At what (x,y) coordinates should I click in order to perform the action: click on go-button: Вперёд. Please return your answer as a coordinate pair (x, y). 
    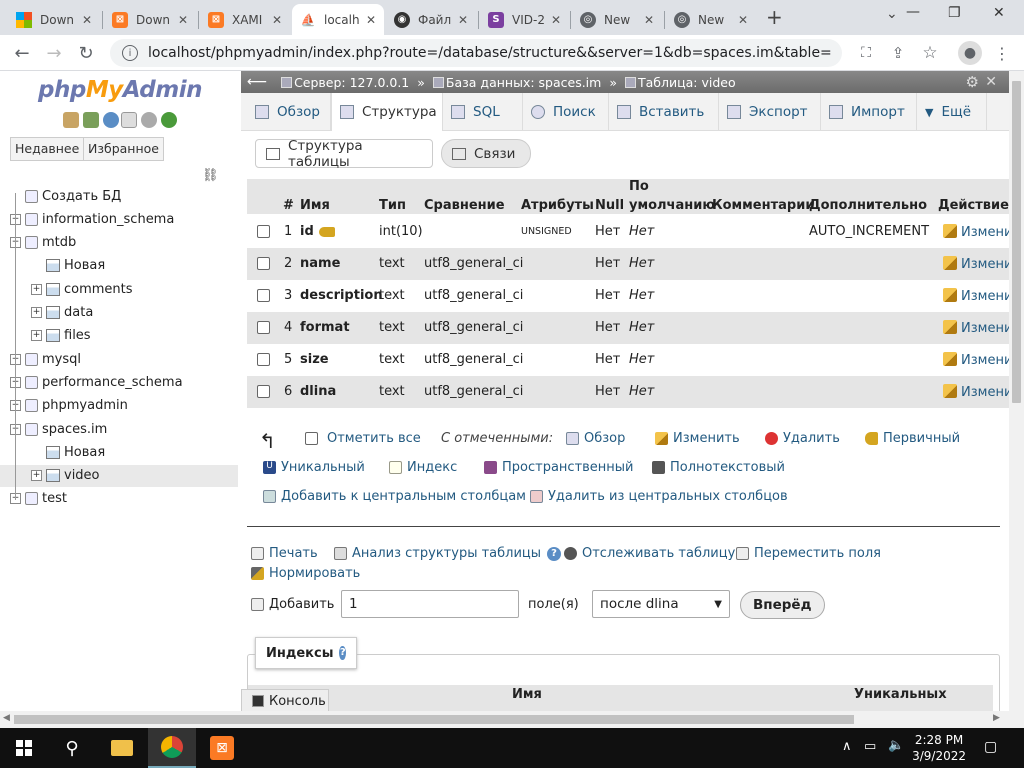
    Looking at the image, I should click on (782, 605).